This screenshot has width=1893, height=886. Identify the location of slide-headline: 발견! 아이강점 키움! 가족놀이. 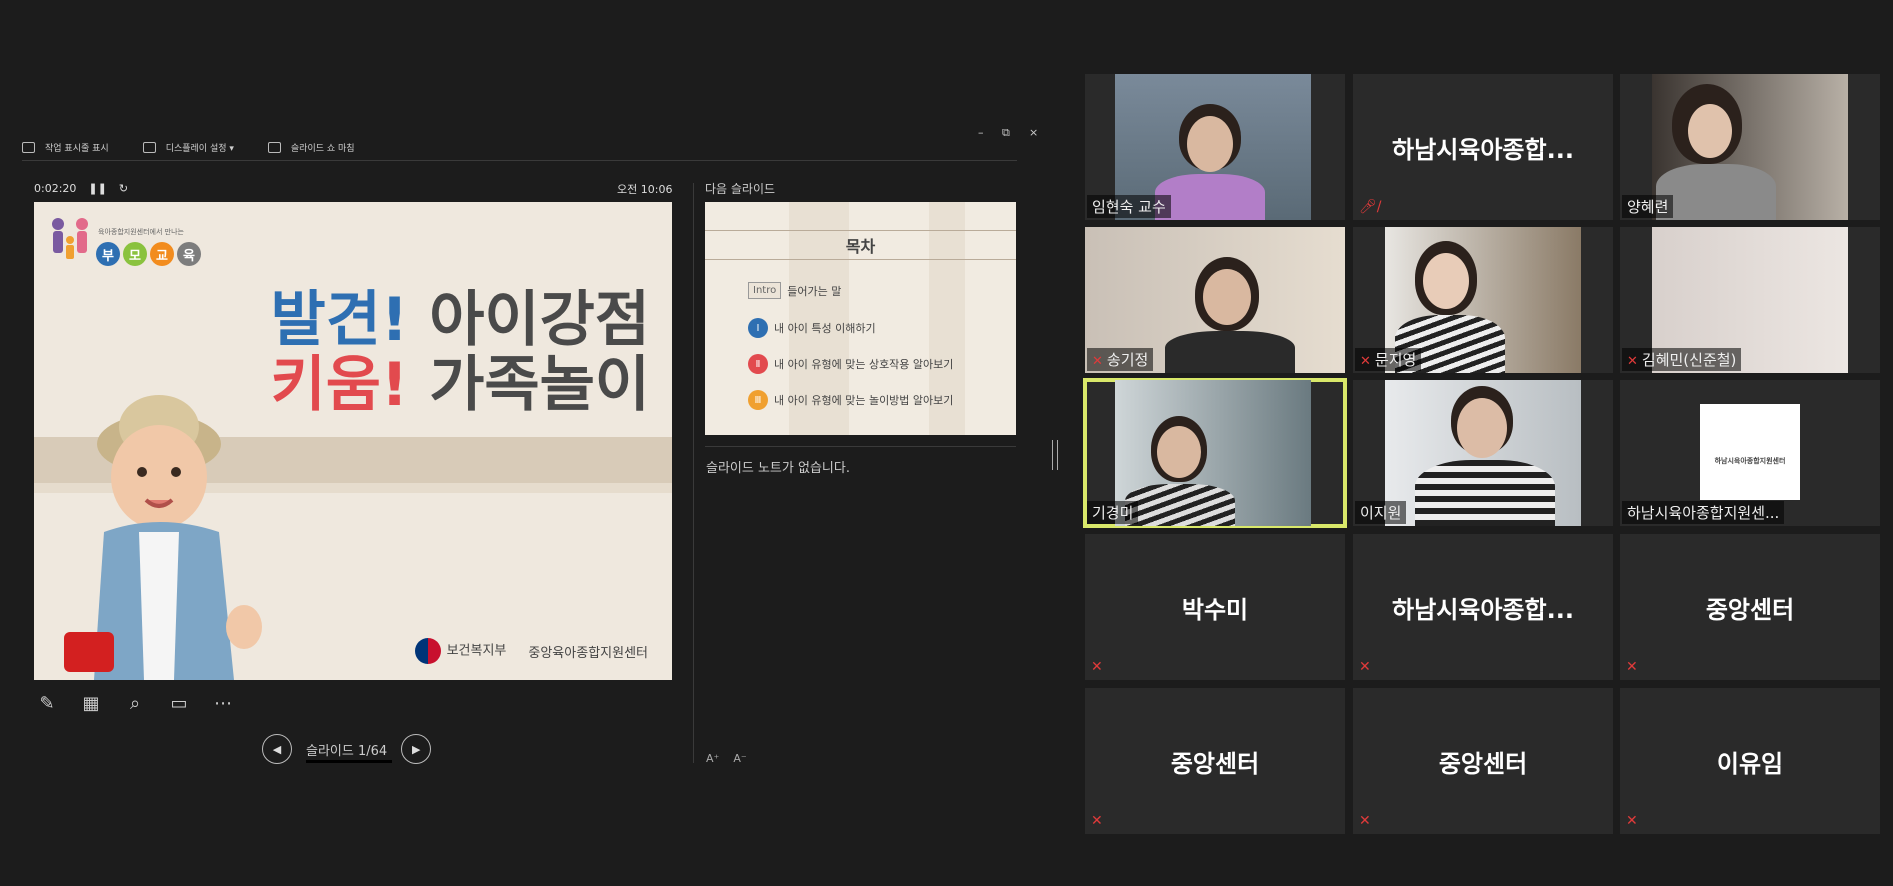
(460, 353).